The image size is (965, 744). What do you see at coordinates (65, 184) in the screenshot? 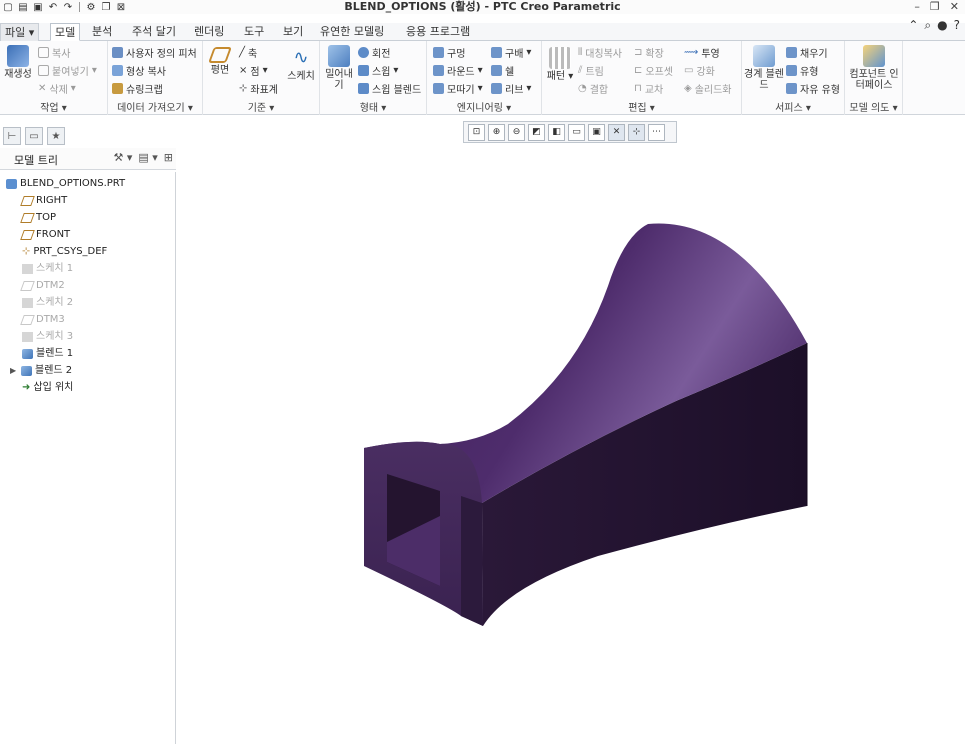
I see `tree-item-part: BLEND_OPTIONS.PRT` at bounding box center [65, 184].